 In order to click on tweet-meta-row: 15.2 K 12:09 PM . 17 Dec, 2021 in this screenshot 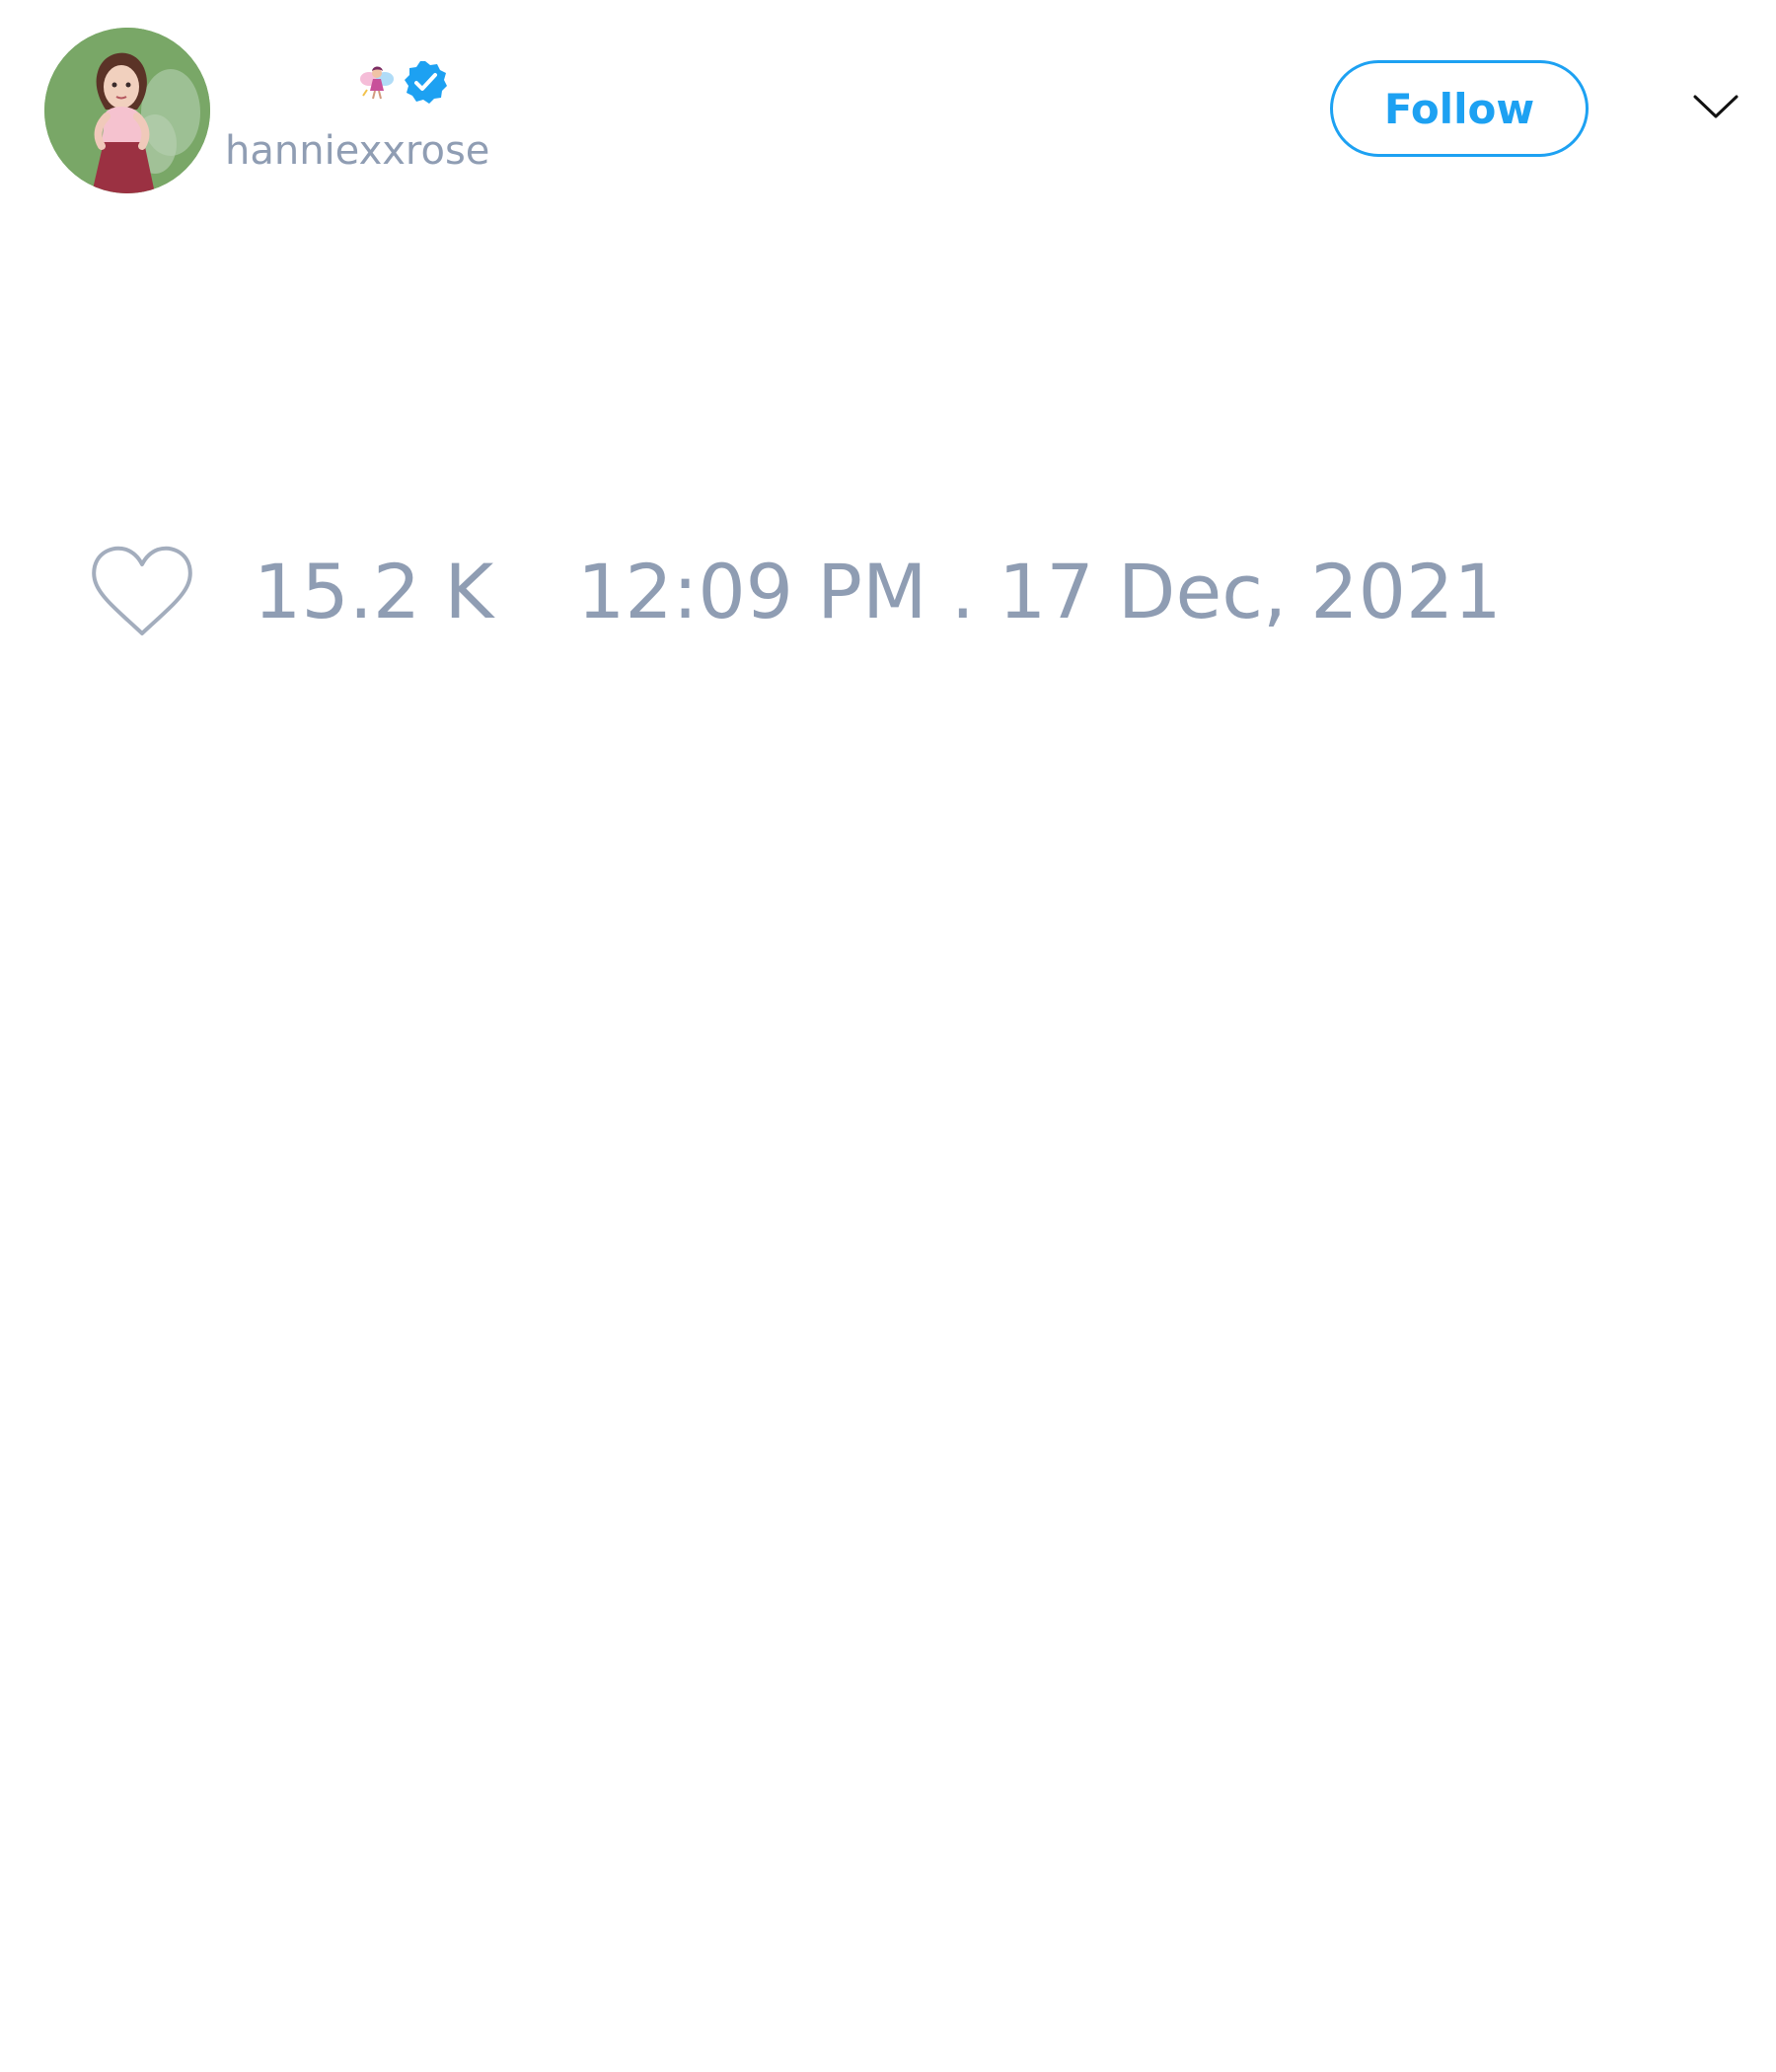, I will do `click(888, 592)`.